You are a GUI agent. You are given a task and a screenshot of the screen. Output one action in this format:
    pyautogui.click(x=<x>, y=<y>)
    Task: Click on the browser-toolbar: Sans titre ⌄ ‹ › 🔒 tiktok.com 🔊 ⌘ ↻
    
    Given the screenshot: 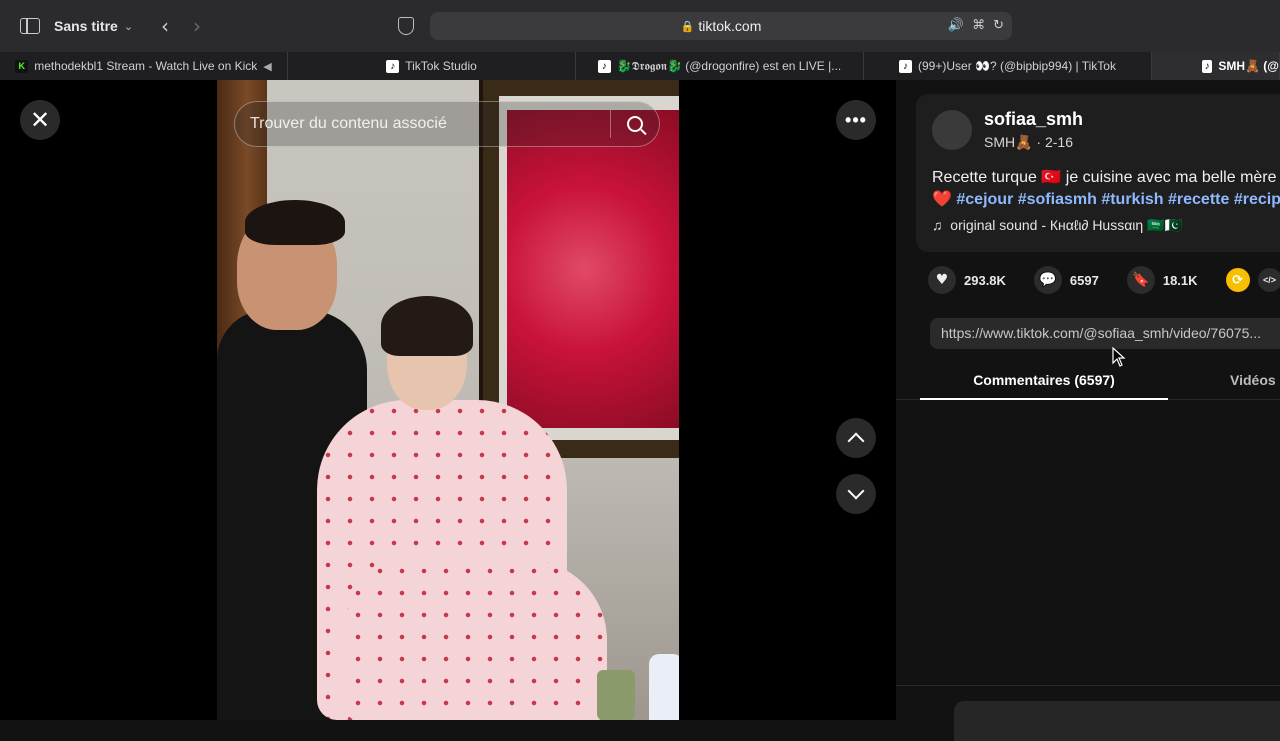 What is the action you would take?
    pyautogui.click(x=640, y=26)
    